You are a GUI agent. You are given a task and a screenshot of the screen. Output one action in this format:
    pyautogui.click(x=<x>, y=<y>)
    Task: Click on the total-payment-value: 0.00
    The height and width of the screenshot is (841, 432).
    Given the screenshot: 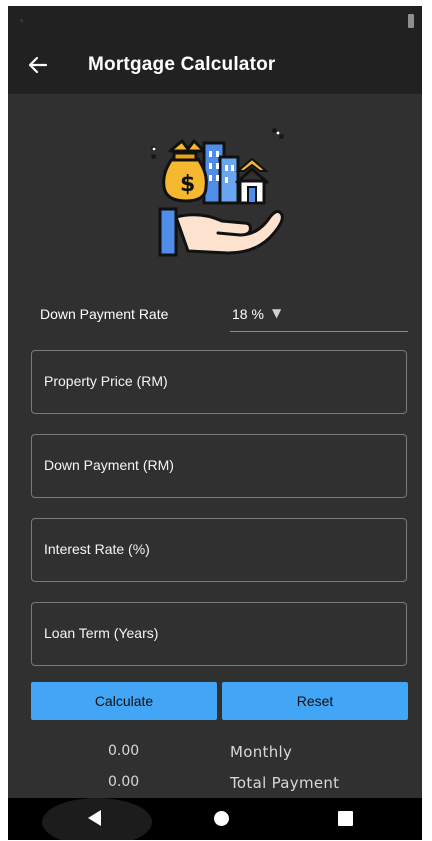 What is the action you would take?
    pyautogui.click(x=124, y=782)
    